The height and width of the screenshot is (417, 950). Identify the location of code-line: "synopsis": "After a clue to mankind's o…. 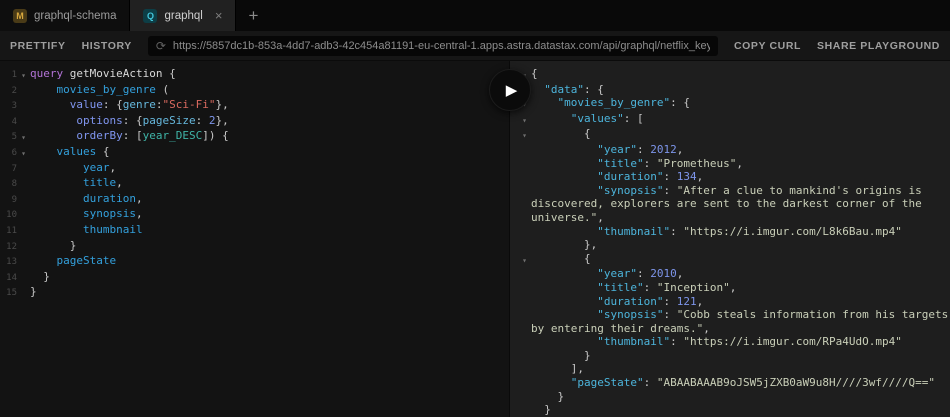
(734, 204).